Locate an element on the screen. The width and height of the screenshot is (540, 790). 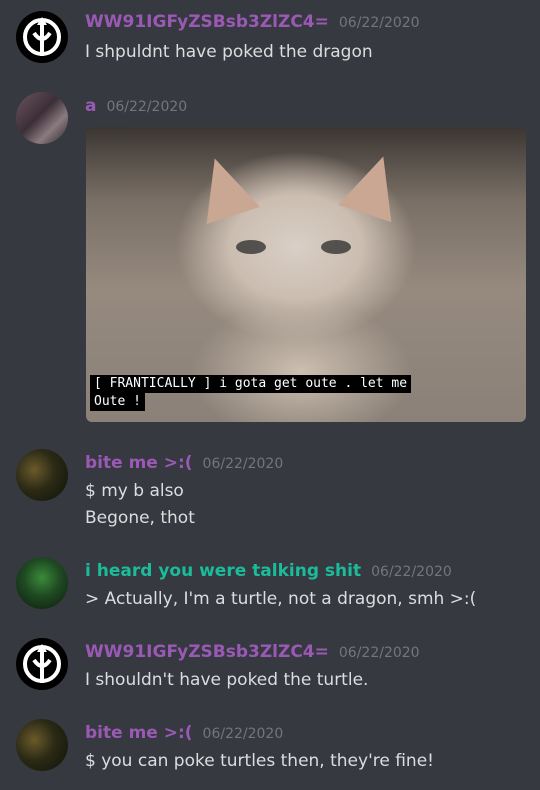
username: i heard you were talking shit 06/22/2020 is located at coordinates (268, 571).